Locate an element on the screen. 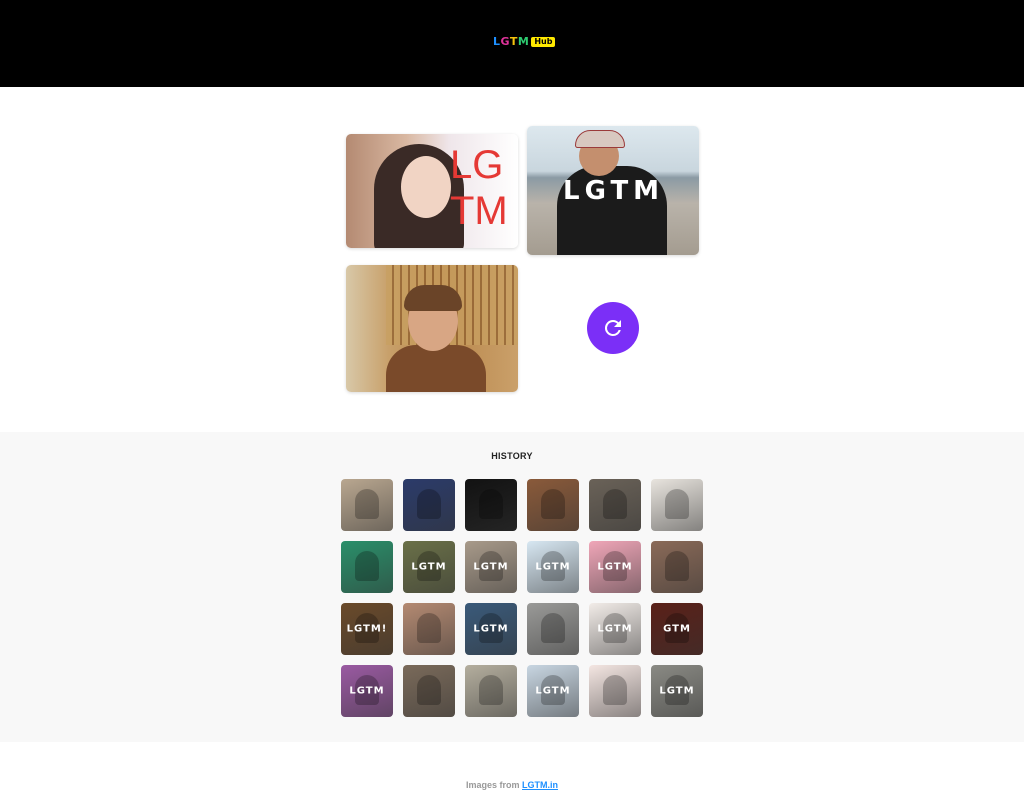  person-body is located at coordinates (436, 368).